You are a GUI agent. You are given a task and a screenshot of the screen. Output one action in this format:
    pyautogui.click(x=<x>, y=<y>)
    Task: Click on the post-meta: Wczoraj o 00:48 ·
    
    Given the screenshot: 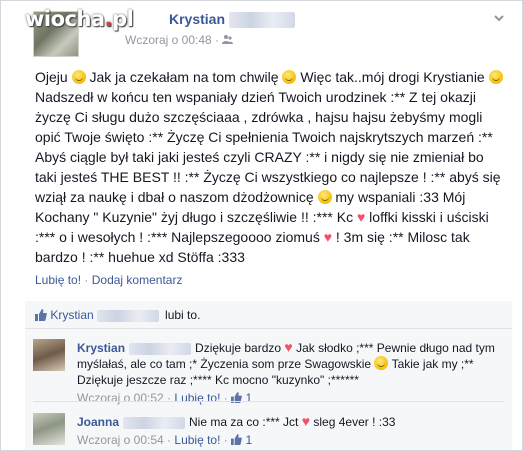 What is the action you would take?
    pyautogui.click(x=179, y=40)
    